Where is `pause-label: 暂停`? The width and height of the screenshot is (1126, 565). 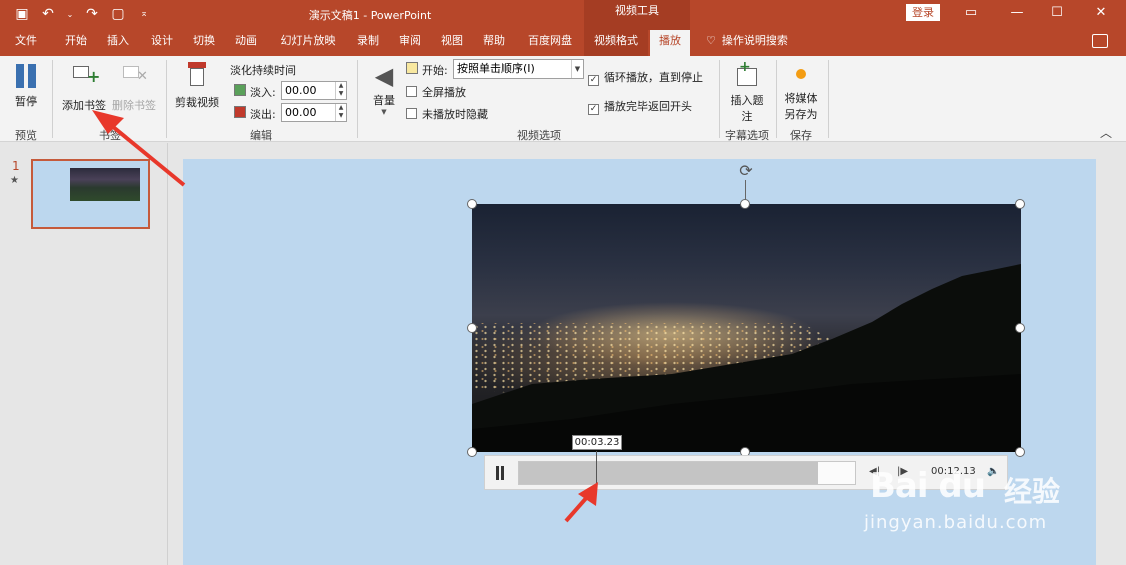 pause-label: 暂停 is located at coordinates (26, 101).